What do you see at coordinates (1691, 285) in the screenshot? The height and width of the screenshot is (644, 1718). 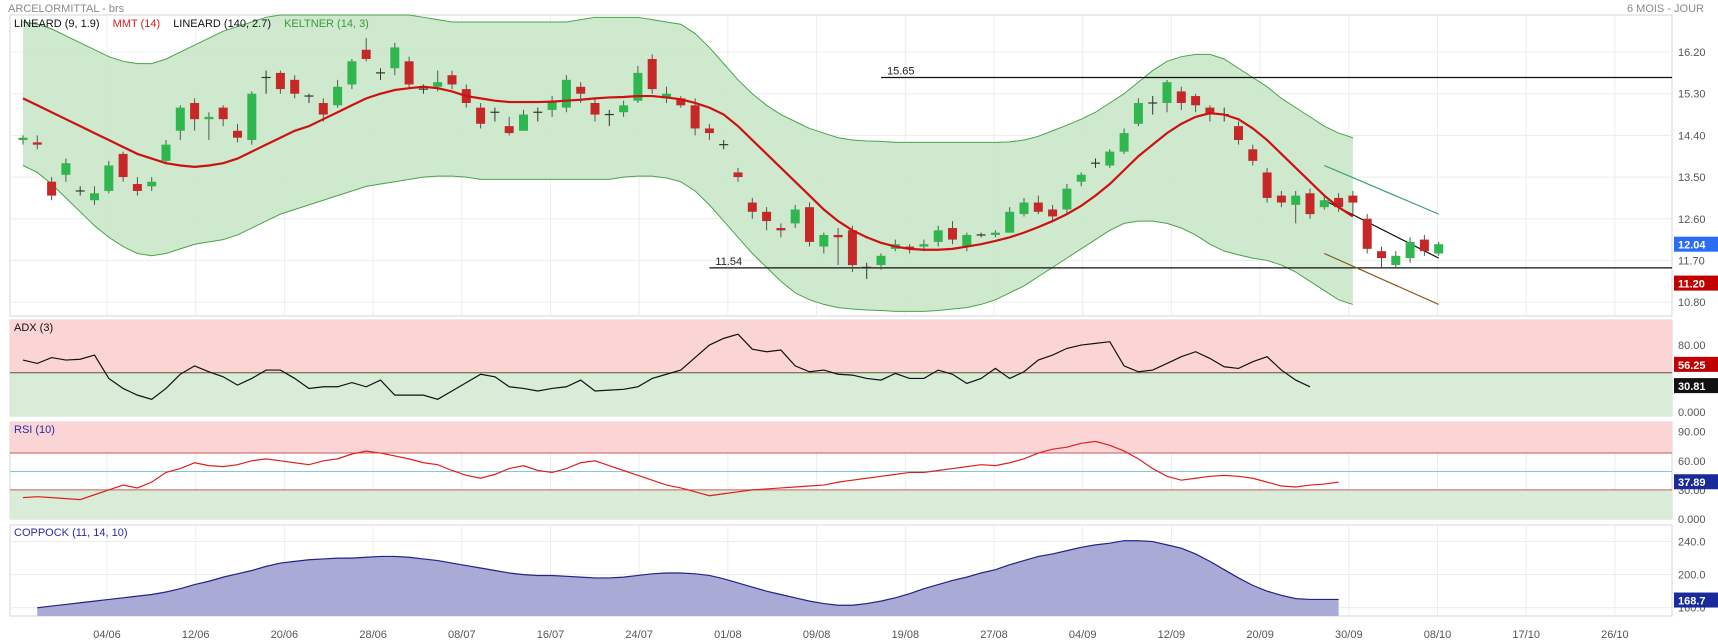 I see `price-badge-label: 11.20` at bounding box center [1691, 285].